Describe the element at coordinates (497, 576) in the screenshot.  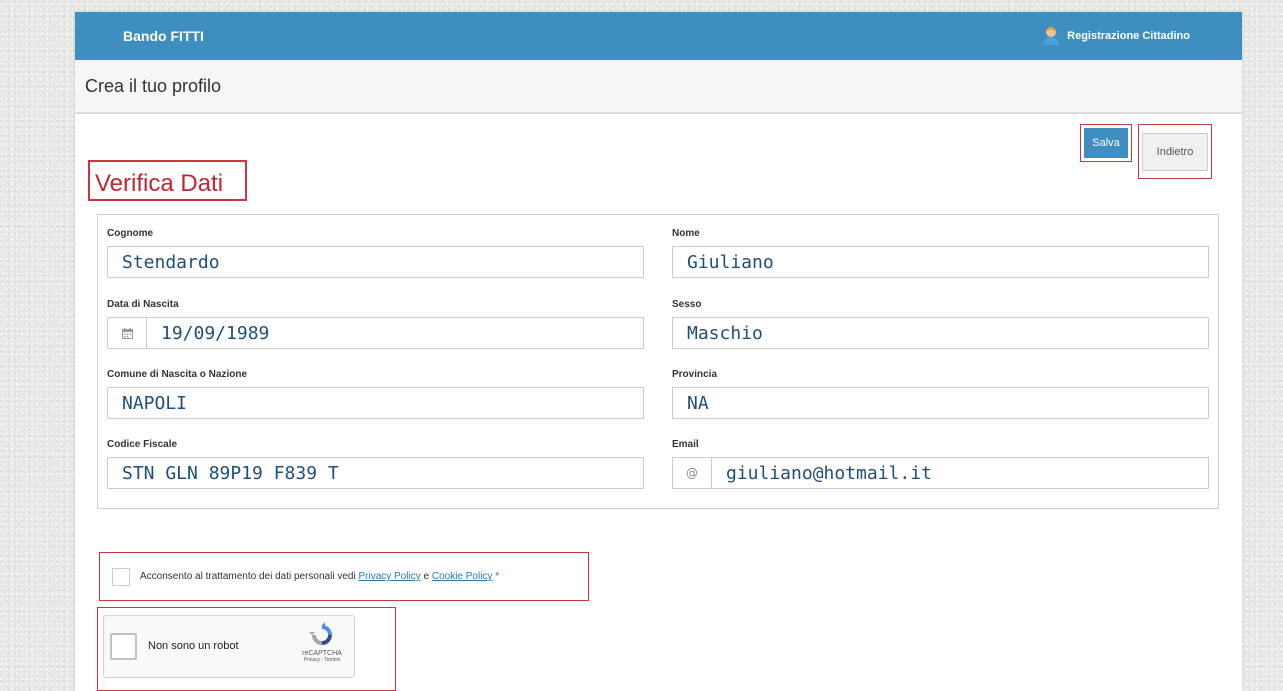
I see `required-mark: *` at that location.